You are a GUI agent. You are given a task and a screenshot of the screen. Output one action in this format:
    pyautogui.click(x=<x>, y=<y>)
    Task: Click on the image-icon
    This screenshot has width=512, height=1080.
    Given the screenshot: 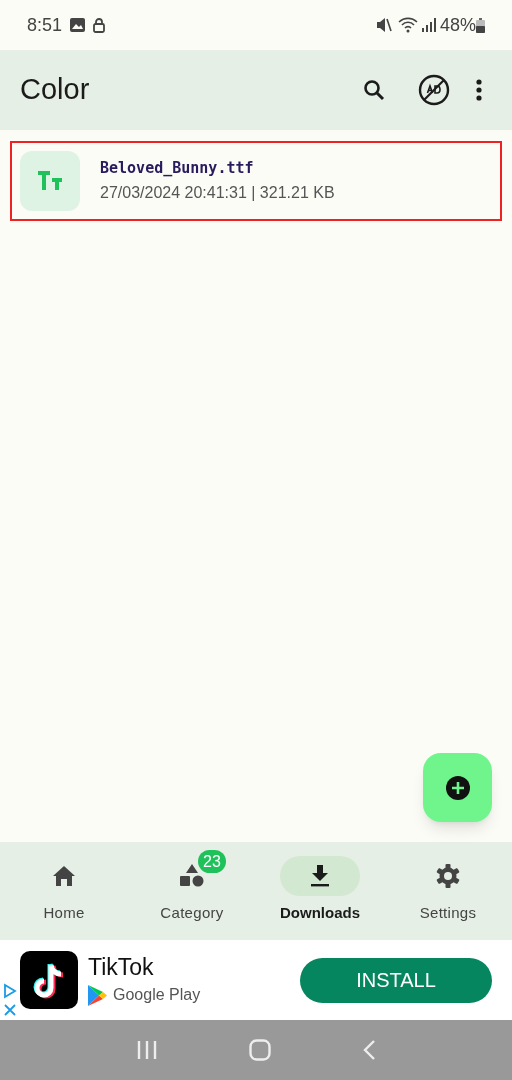 What is the action you would take?
    pyautogui.click(x=78, y=25)
    